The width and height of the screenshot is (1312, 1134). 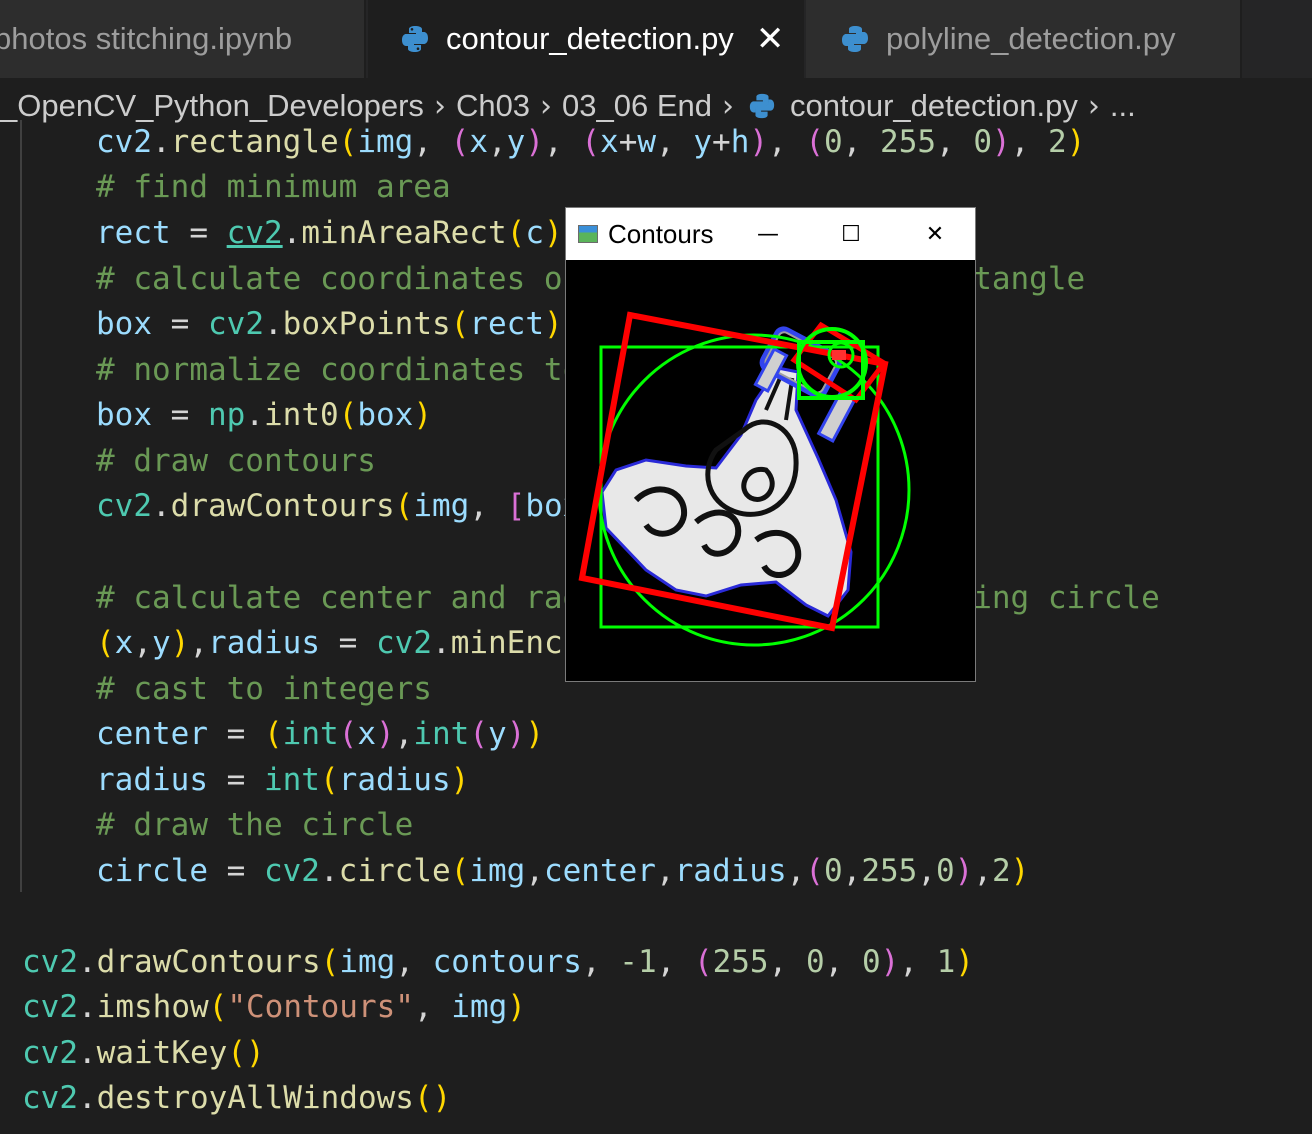 I want to click on contours-window: Contours — ☐ ✕, so click(x=770, y=444).